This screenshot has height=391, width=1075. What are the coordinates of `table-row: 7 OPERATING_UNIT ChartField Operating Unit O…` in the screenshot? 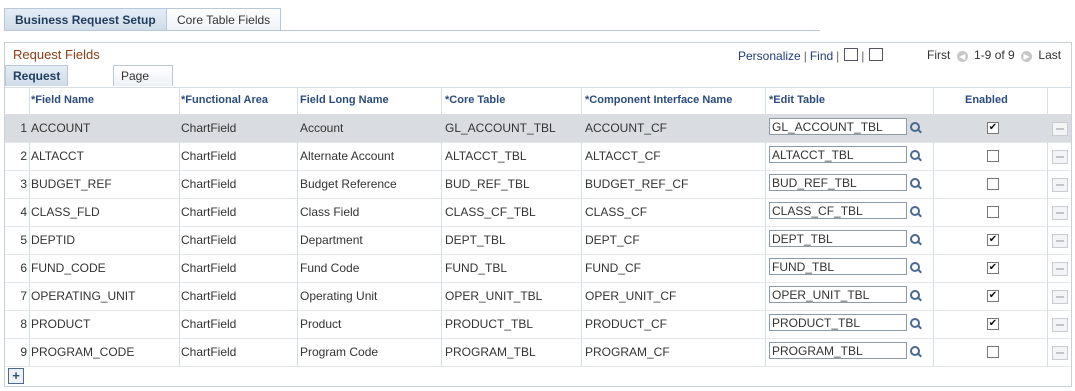 It's located at (538, 296).